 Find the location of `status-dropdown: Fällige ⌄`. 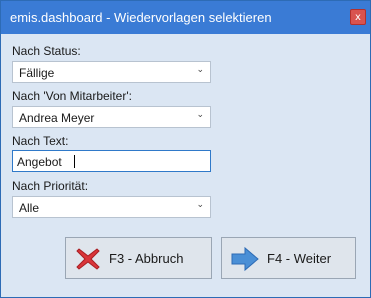

status-dropdown: Fällige ⌄ is located at coordinates (111, 72).